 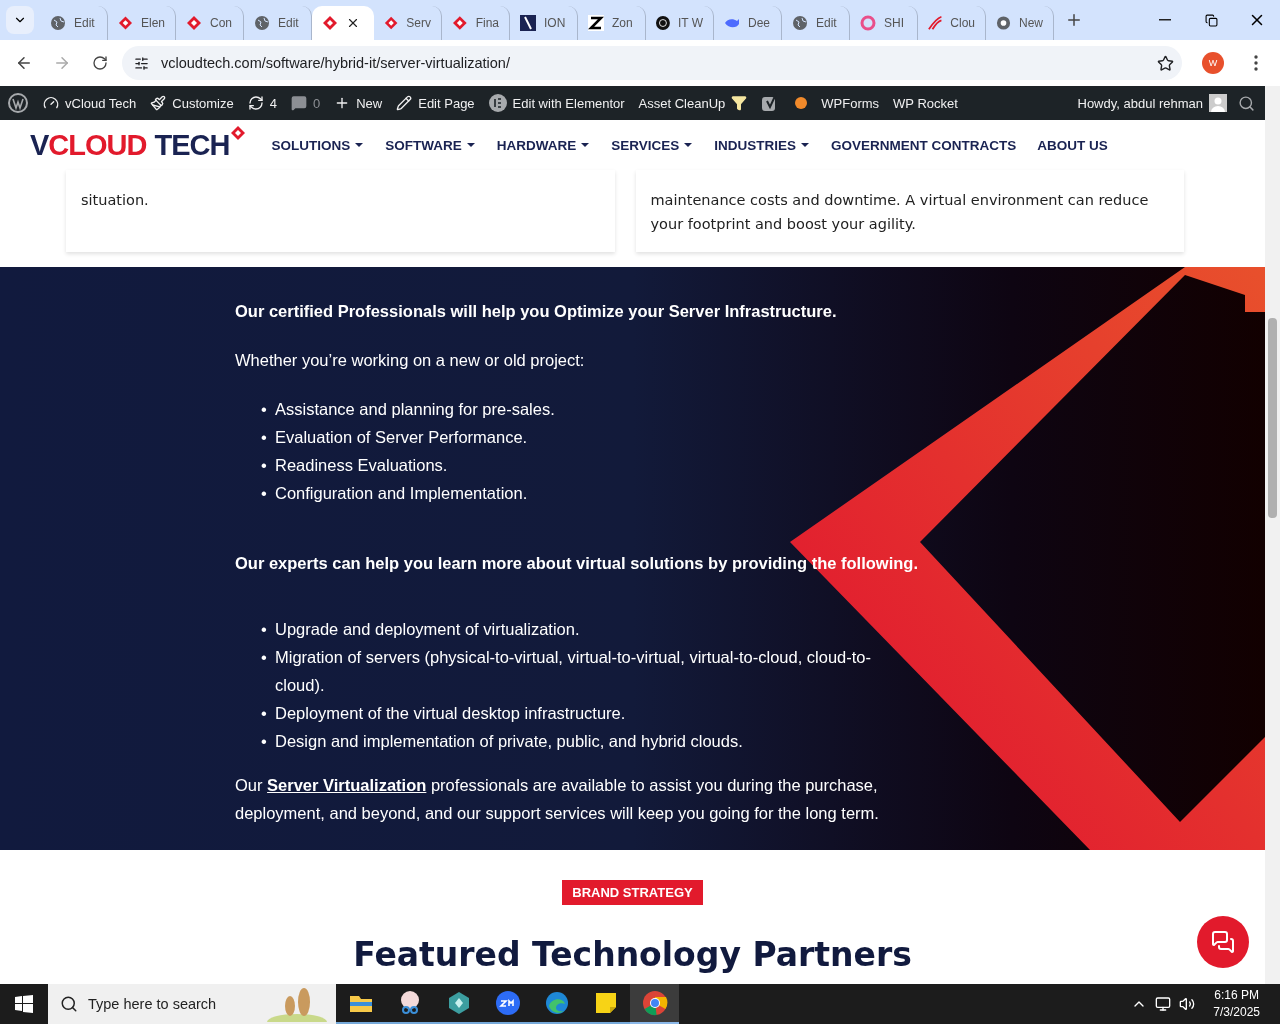 I want to click on nav-link: GOVERNMENT CONTRACTS, so click(x=923, y=145).